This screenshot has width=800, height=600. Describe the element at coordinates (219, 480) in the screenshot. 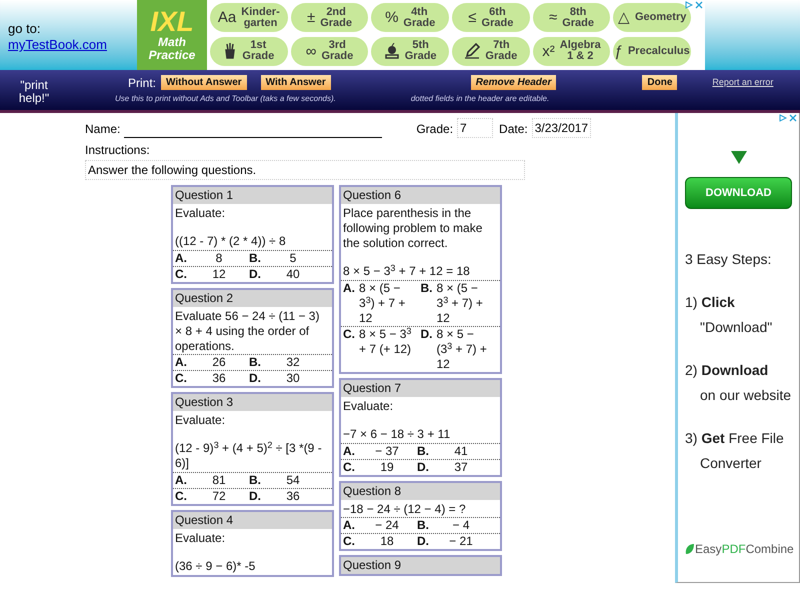

I see `option-value: 81` at that location.